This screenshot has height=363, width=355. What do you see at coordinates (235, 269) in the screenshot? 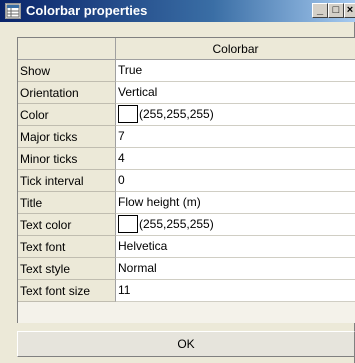
I see `text-style-value-cell: Normal` at bounding box center [235, 269].